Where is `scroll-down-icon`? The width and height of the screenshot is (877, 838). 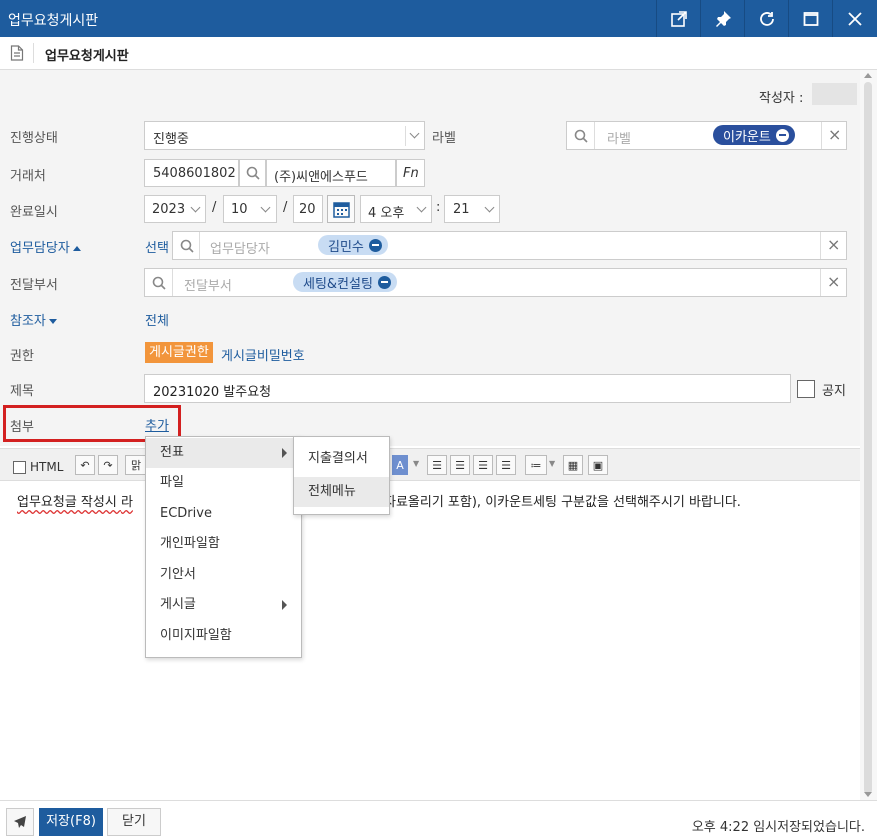
scroll-down-icon is located at coordinates (868, 794).